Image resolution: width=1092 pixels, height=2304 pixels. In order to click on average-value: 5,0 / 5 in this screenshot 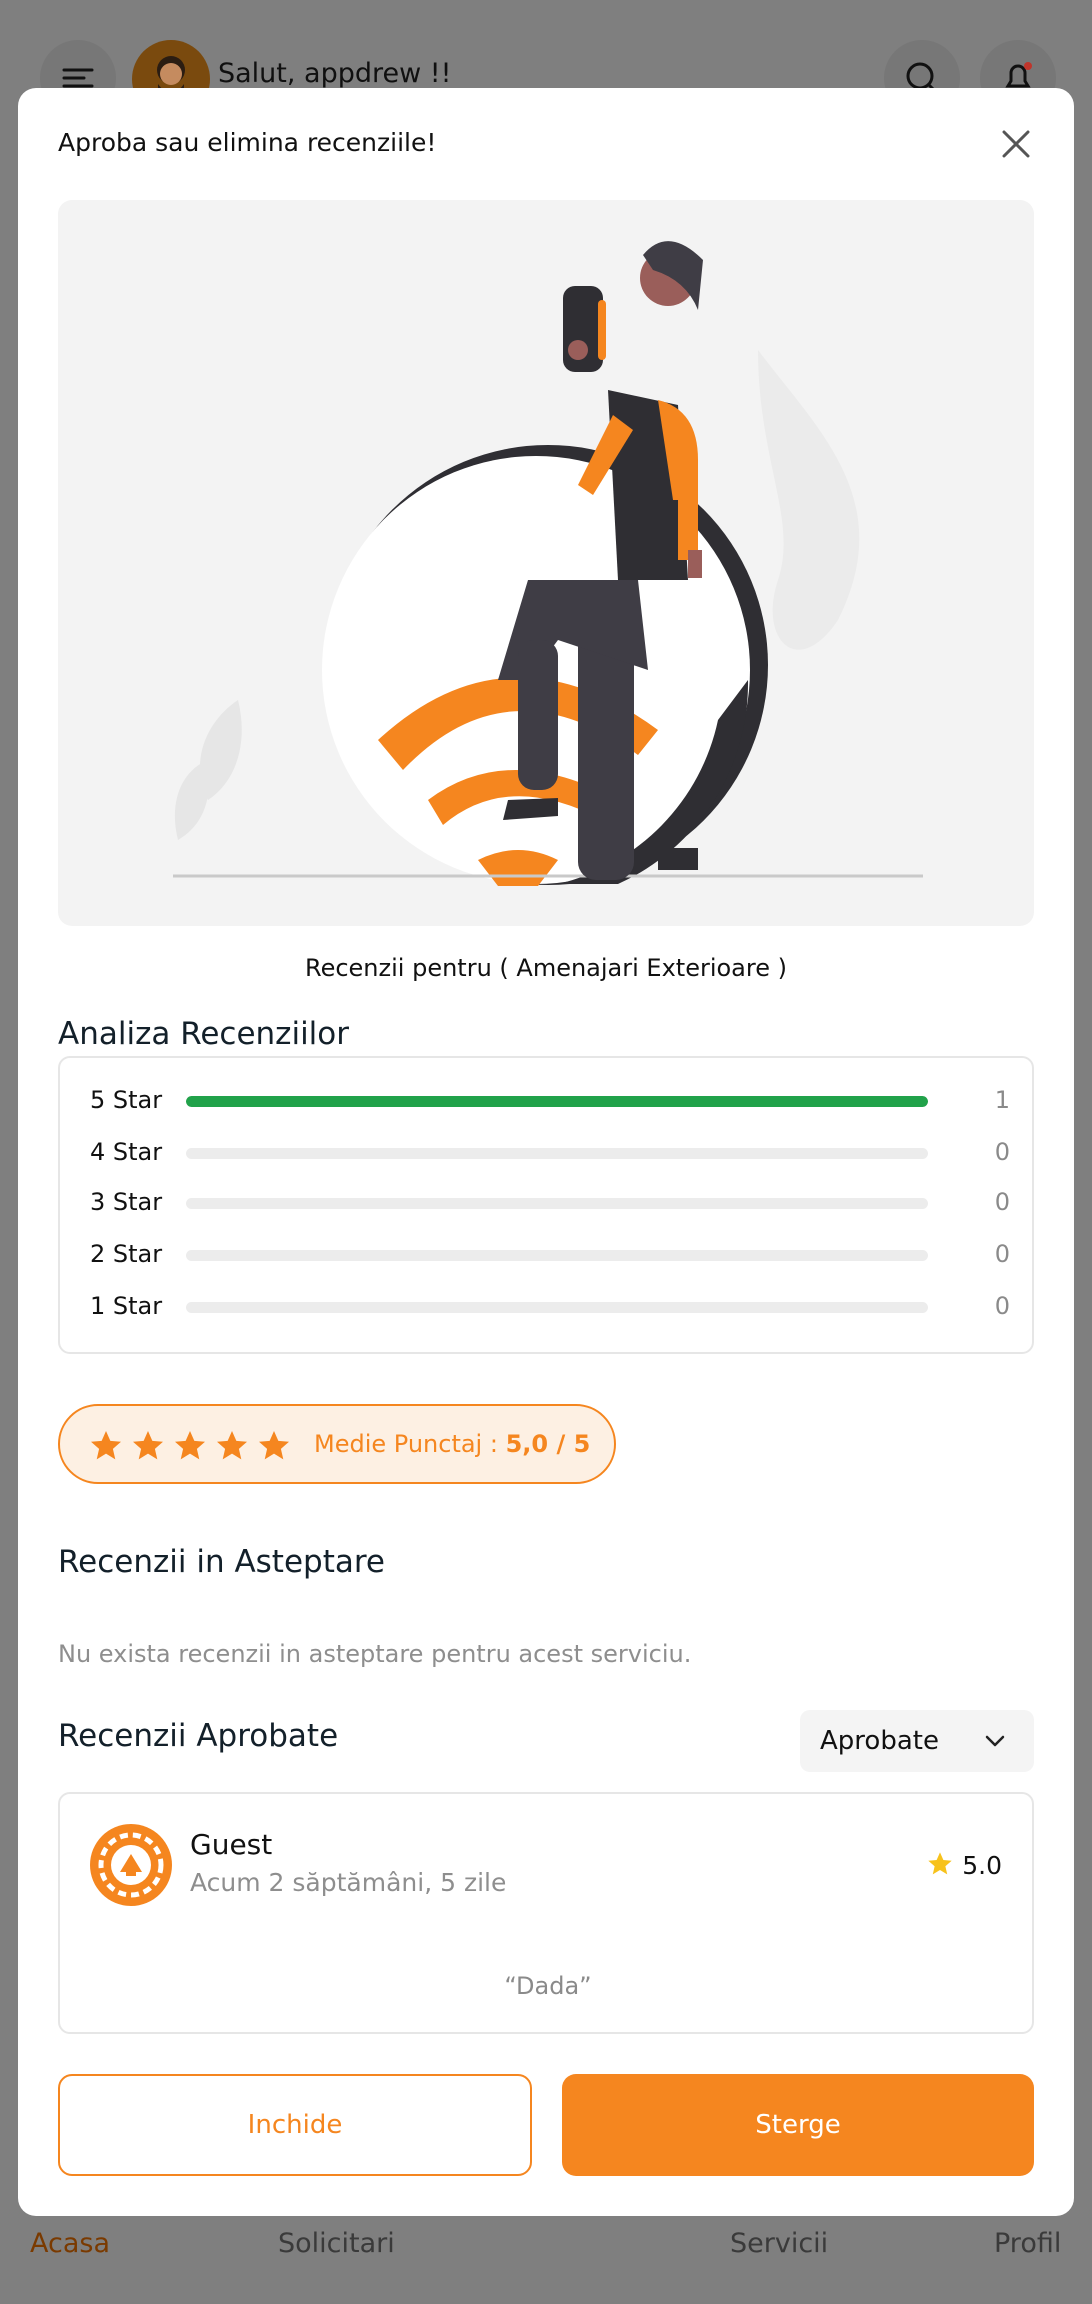, I will do `click(548, 1444)`.